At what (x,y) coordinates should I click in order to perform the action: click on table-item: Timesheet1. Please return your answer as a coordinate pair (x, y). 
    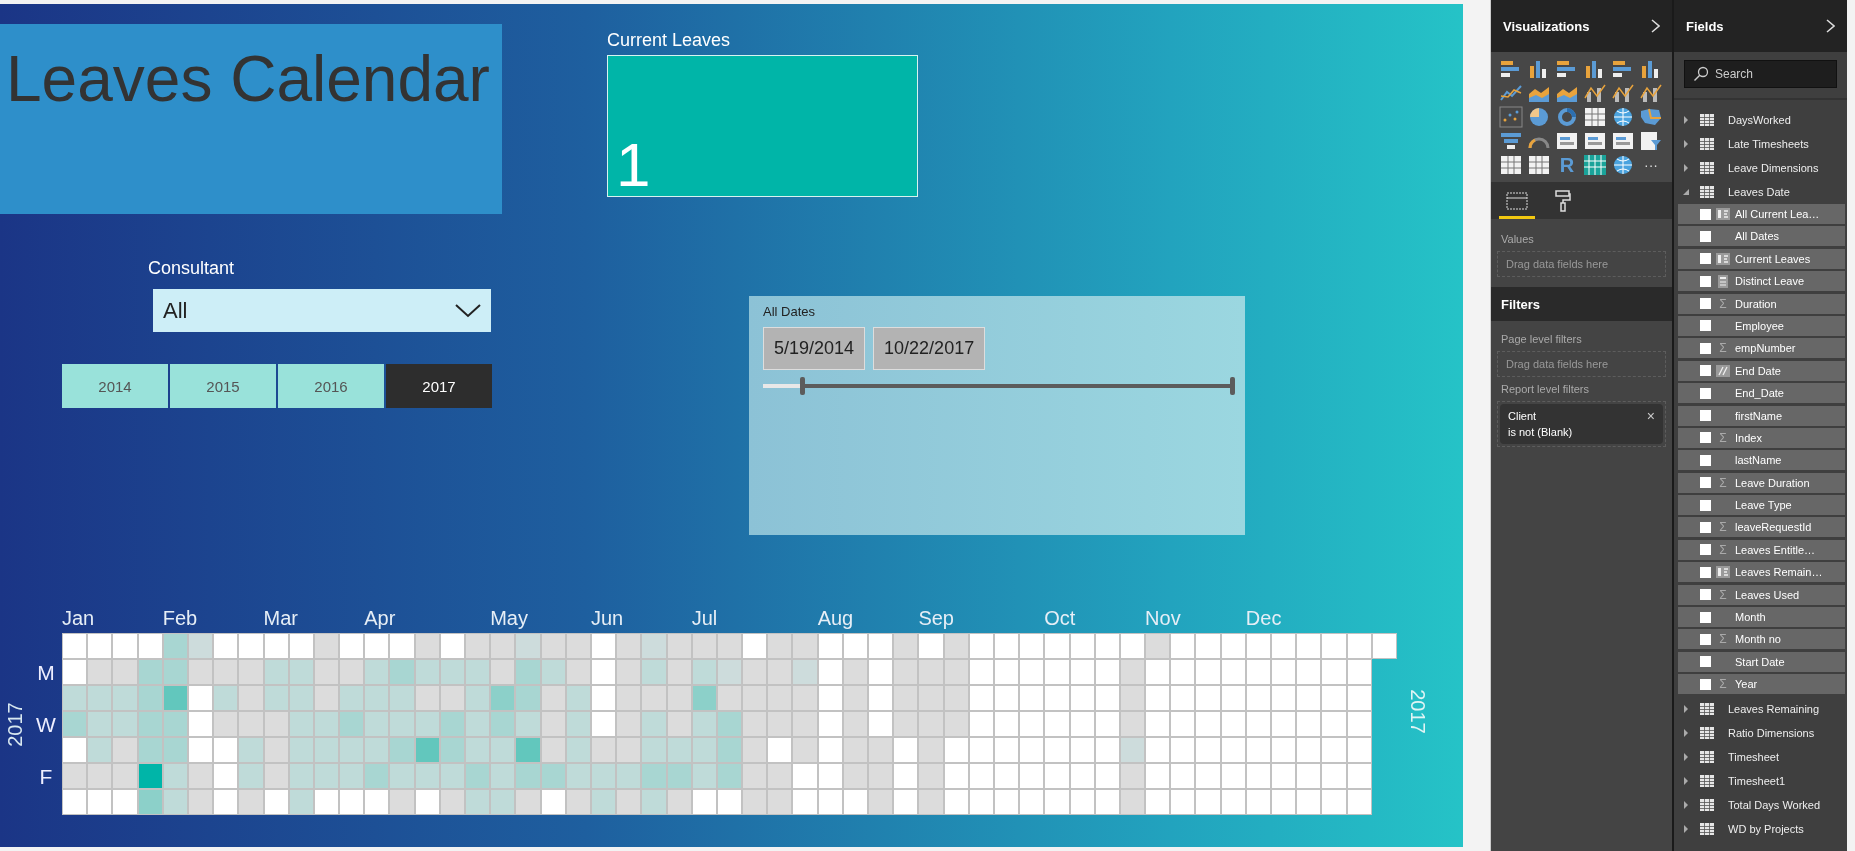
    Looking at the image, I should click on (1761, 780).